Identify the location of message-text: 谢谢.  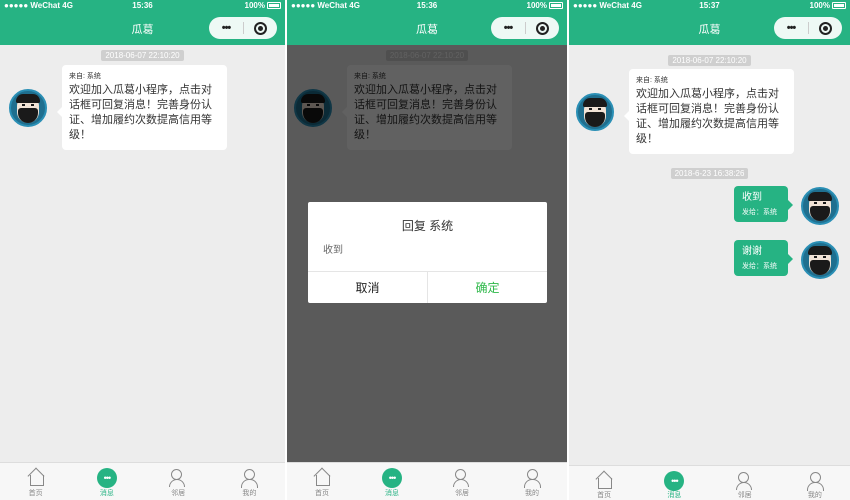
(752, 251).